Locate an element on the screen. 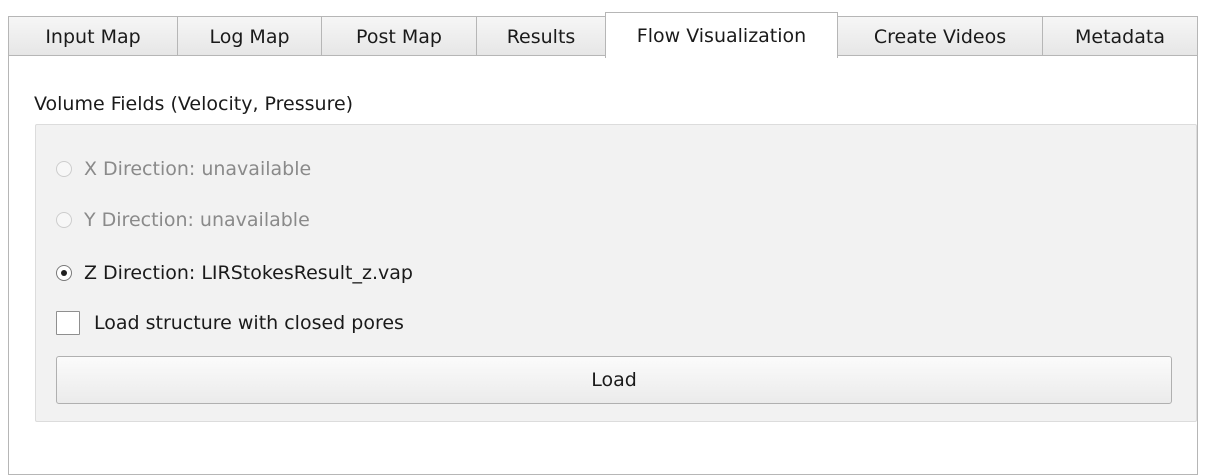  tab-metadata: Metadata is located at coordinates (1120, 36).